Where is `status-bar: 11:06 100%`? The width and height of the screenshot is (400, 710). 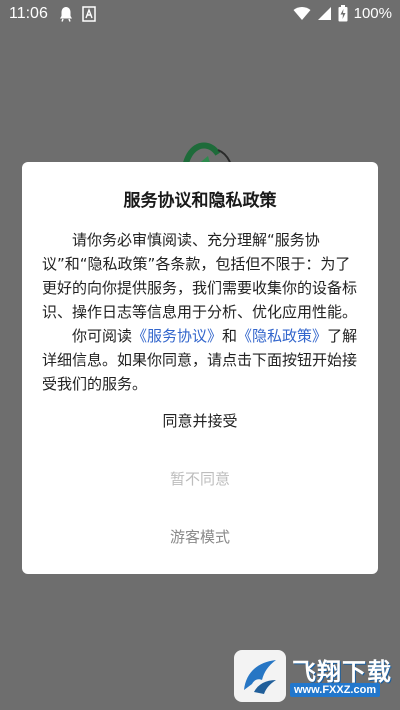 status-bar: 11:06 100% is located at coordinates (200, 14).